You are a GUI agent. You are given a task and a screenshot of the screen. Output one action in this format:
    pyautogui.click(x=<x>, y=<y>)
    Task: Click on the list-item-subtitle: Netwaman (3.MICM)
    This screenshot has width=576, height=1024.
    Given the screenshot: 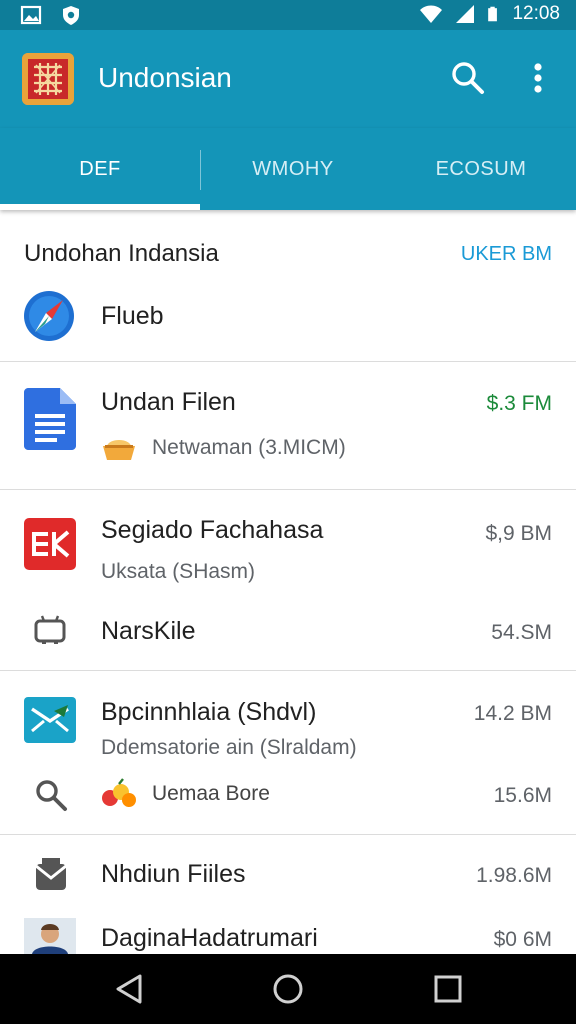 What is the action you would take?
    pyautogui.click(x=249, y=447)
    